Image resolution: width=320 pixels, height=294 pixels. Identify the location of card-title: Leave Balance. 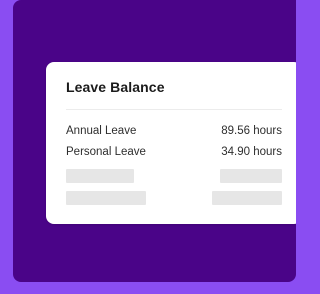
(115, 87).